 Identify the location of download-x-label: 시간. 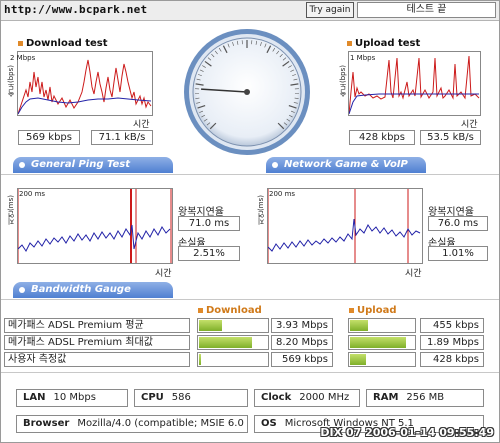
(141, 125).